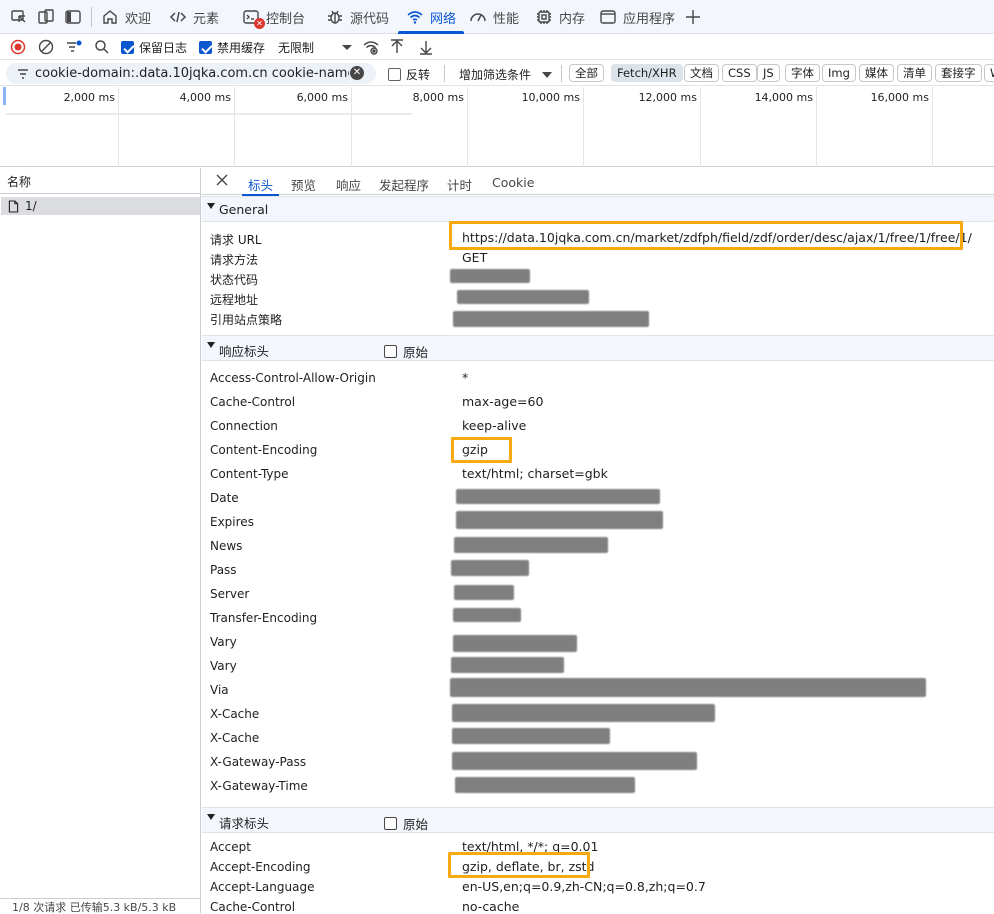 This screenshot has height=914, width=994. Describe the element at coordinates (273, 17) in the screenshot. I see `tab-console: ✕ 控制台` at that location.